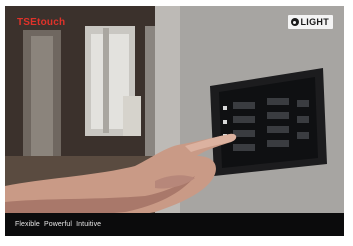  What do you see at coordinates (58, 224) in the screenshot?
I see `tagline: Flexible Powerful Intuitive` at bounding box center [58, 224].